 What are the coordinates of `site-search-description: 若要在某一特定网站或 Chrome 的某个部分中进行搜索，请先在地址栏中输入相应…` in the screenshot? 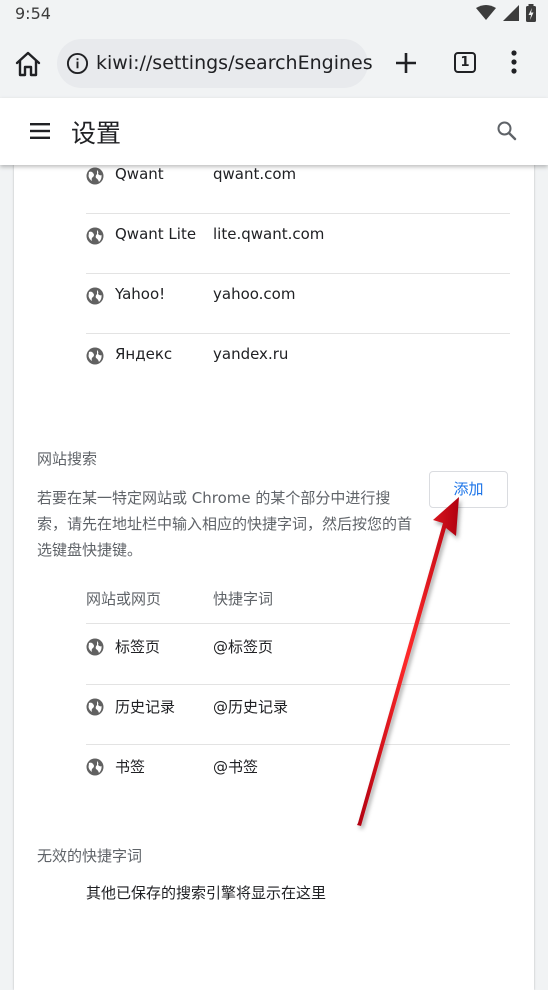 It's located at (225, 524).